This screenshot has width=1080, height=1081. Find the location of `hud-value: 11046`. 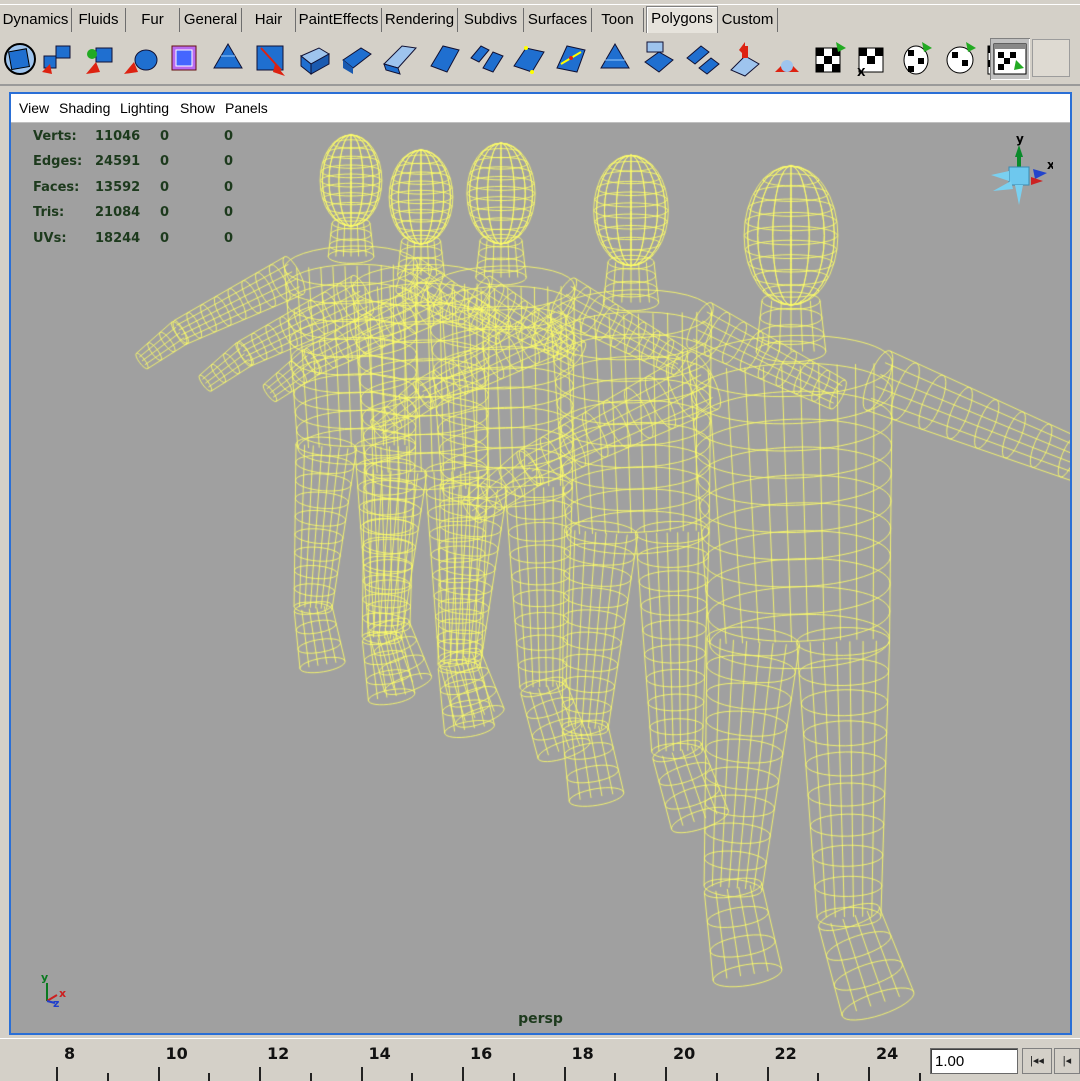

hud-value: 11046 is located at coordinates (118, 136).